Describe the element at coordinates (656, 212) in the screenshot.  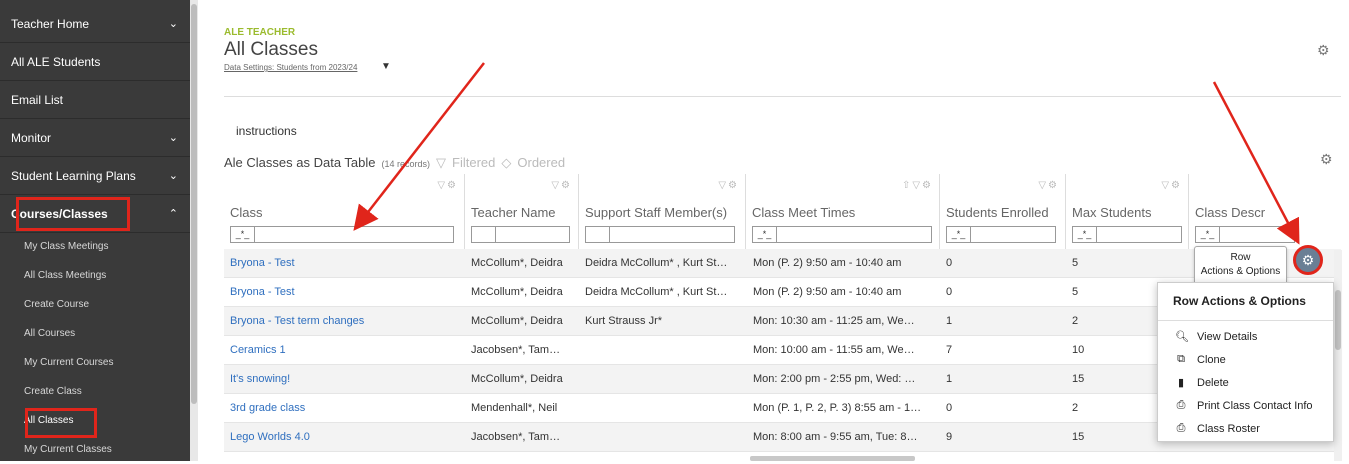
I see `column-label: Support Staff Member(s)` at that location.